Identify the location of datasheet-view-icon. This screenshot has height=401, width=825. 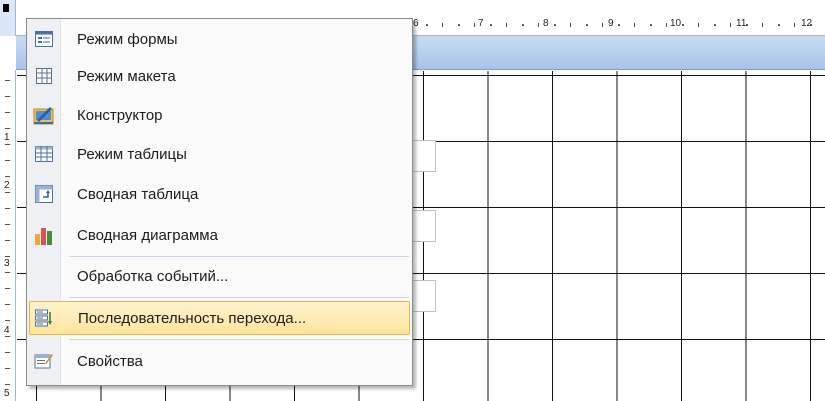
(44, 154).